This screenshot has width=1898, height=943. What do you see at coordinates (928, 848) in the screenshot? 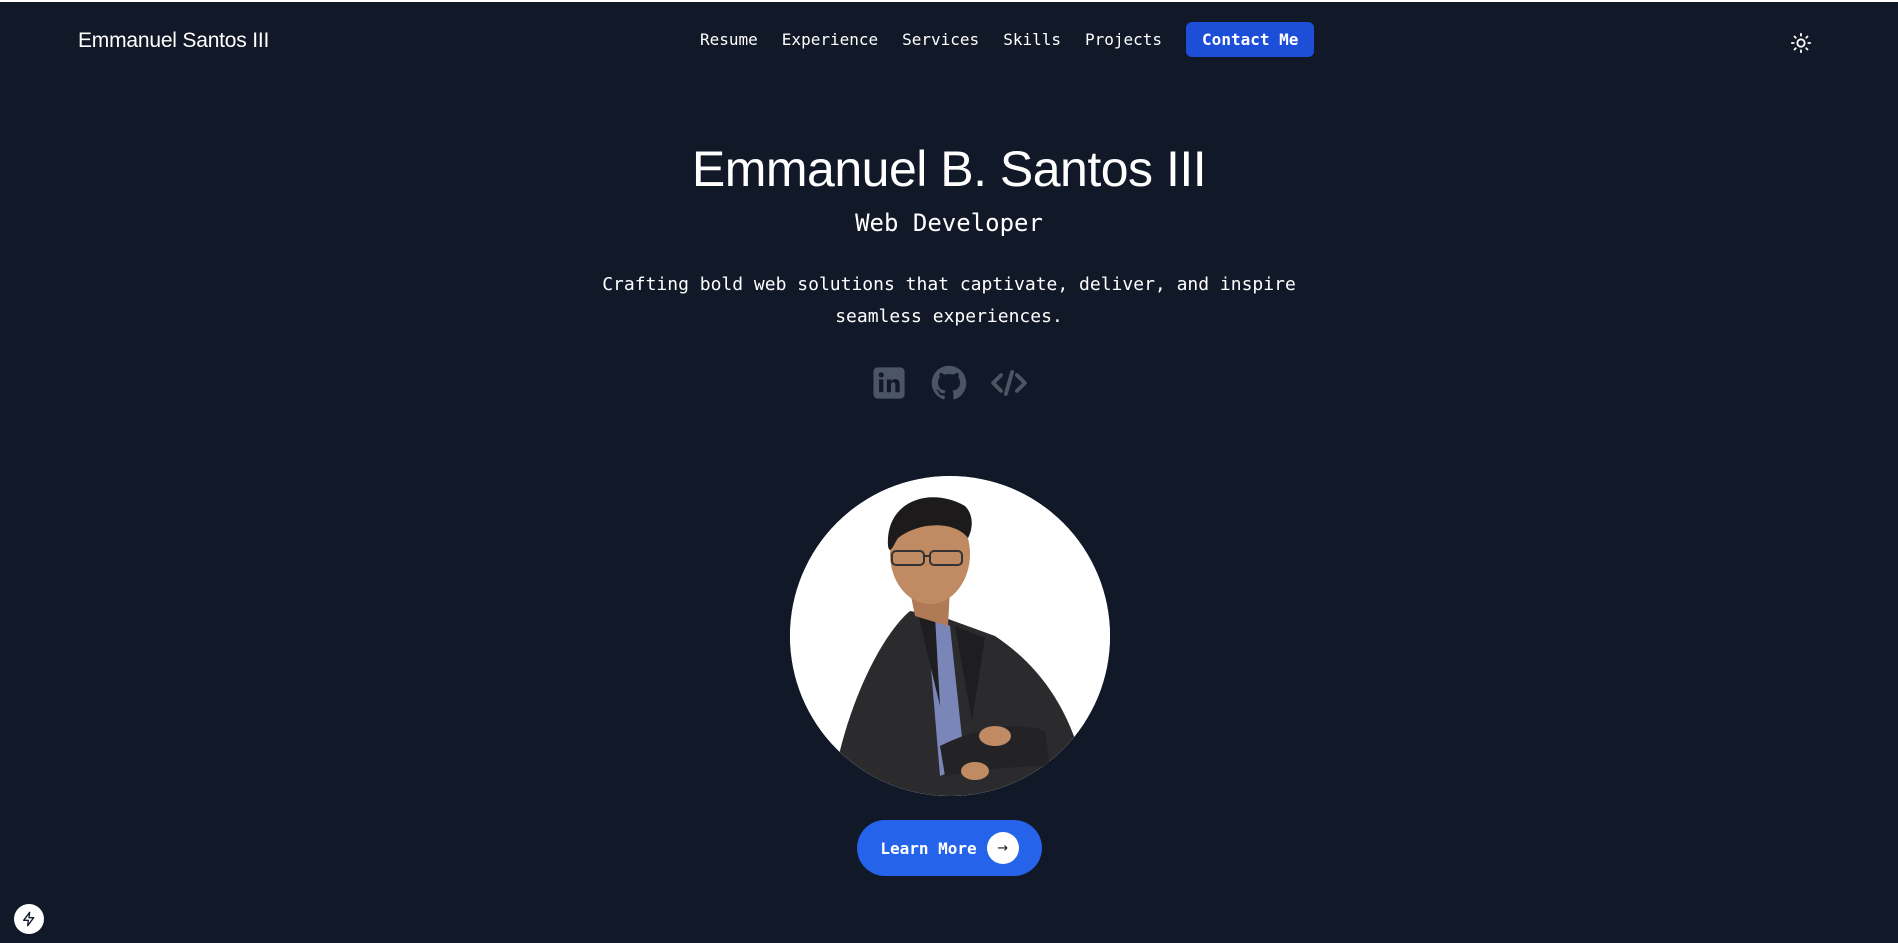
I see `learn-more-label: Learn More` at bounding box center [928, 848].